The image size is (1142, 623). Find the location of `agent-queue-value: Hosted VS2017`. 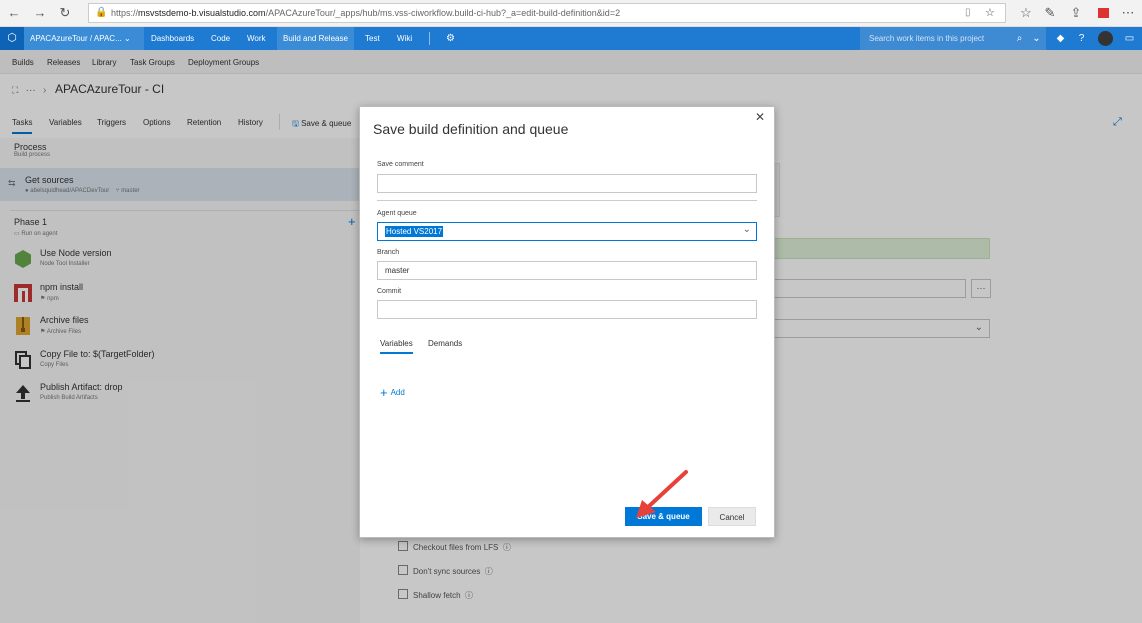

agent-queue-value: Hosted VS2017 is located at coordinates (414, 231).